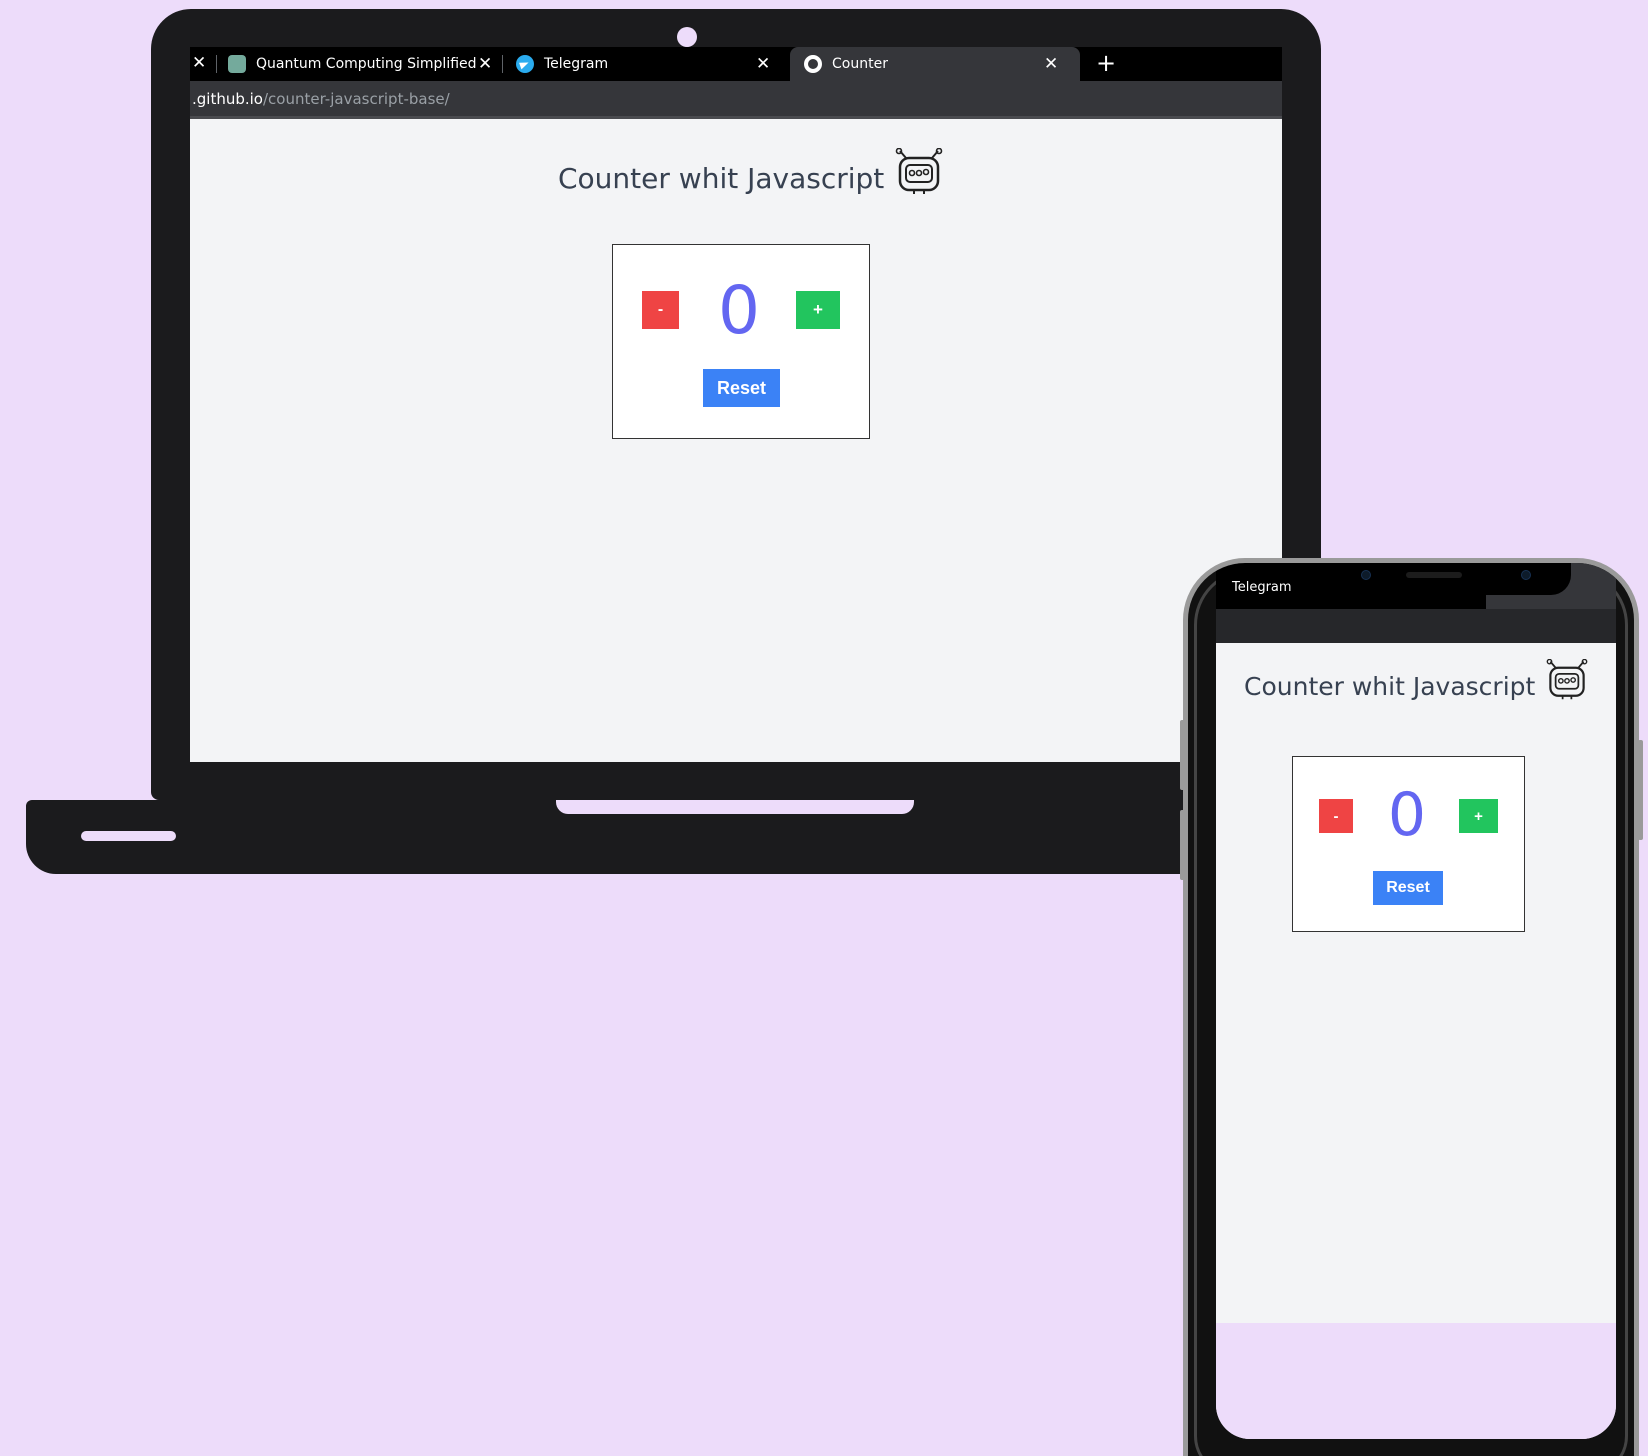 The width and height of the screenshot is (1648, 1456). Describe the element at coordinates (1336, 816) in the screenshot. I see `phone-decrement-button: -` at that location.